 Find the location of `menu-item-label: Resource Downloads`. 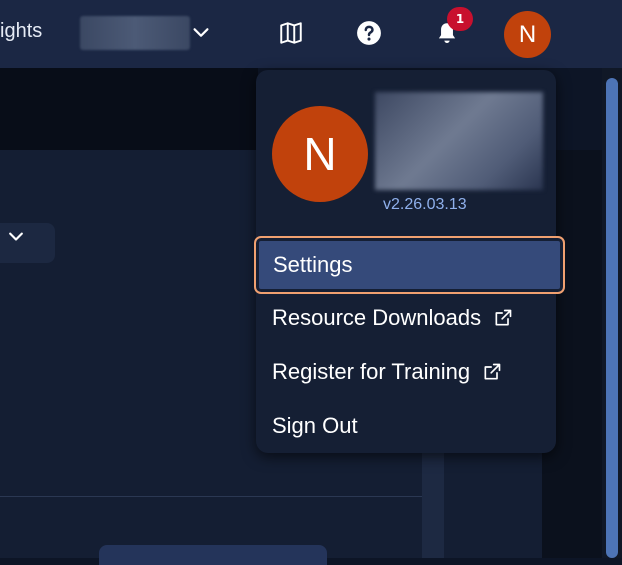

menu-item-label: Resource Downloads is located at coordinates (377, 317).